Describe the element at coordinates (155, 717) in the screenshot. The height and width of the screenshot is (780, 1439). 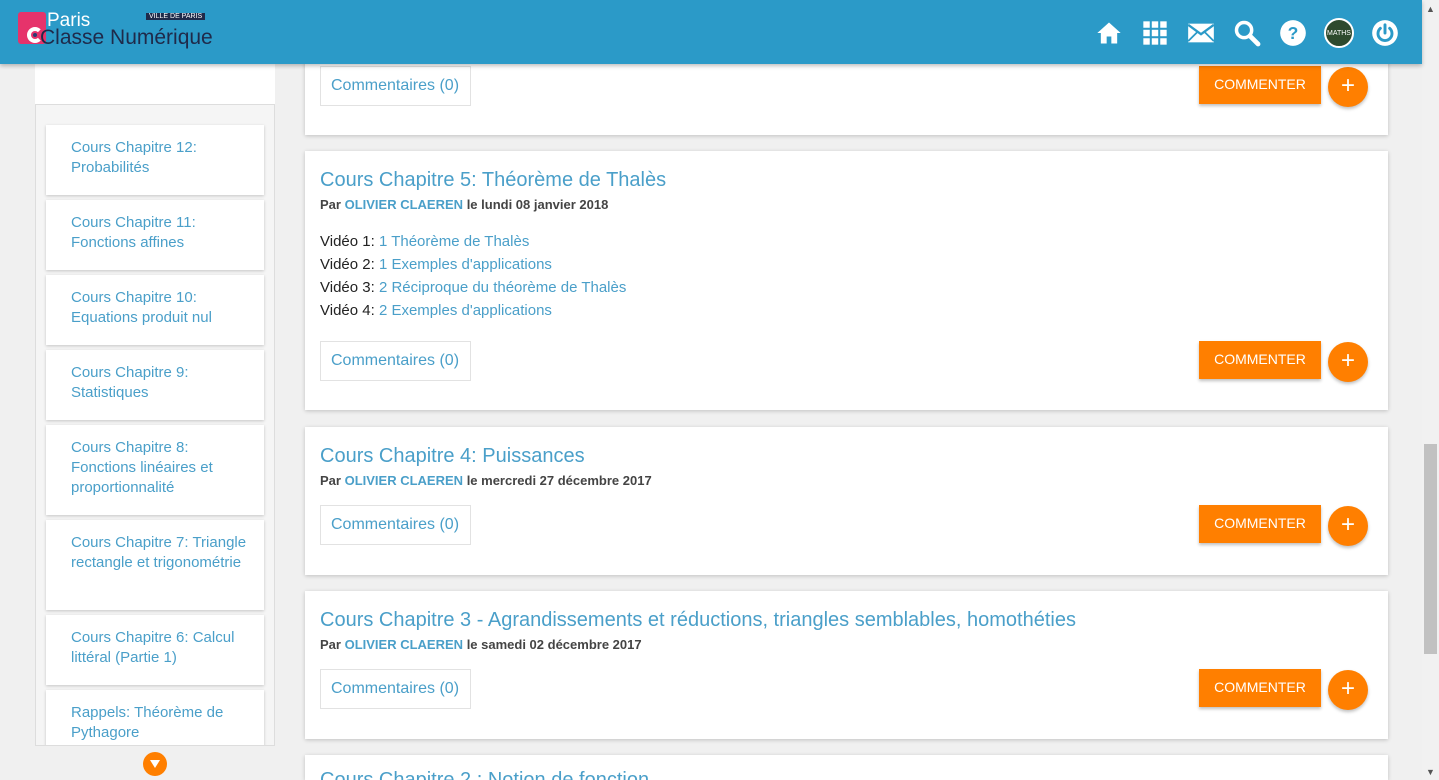
I see `sidebar-item-pythagore: Rappels: Théorème de Pythagore` at that location.